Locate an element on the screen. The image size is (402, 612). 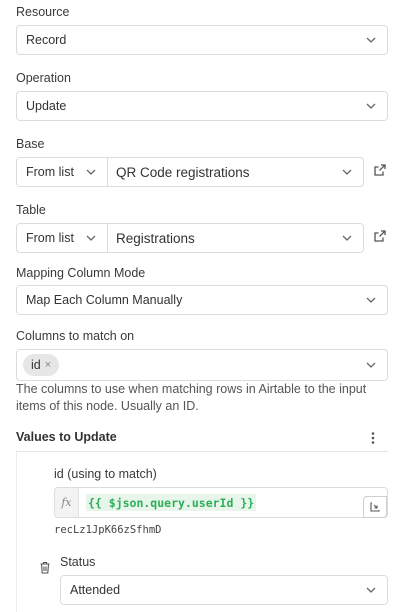
base-value-select: QR Code registrations is located at coordinates (236, 172).